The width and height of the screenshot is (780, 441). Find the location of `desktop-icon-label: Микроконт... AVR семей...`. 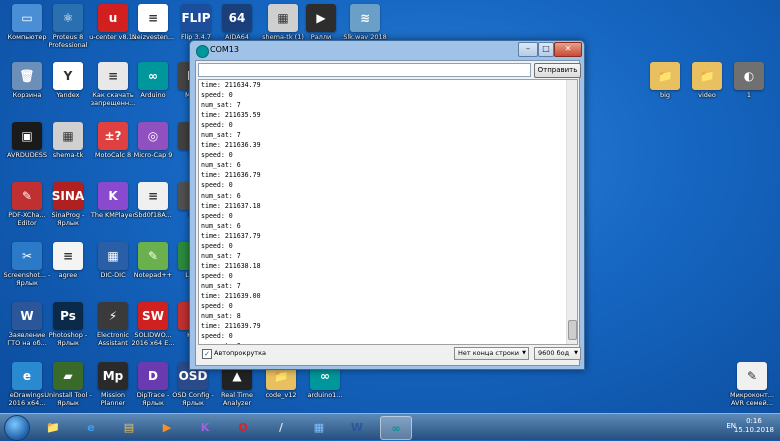

desktop-icon-label: Микроконт... AVR семей... is located at coordinates (752, 399).